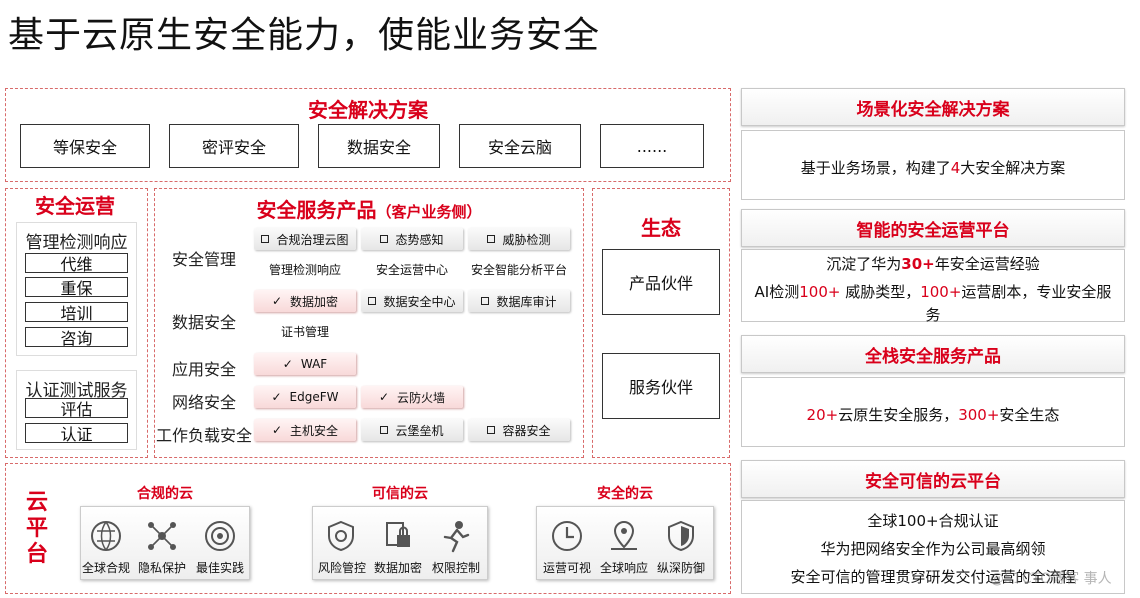 Image resolution: width=1140 pixels, height=598 pixels. Describe the element at coordinates (305, 269) in the screenshot. I see `product-chip: 管理检测响应` at that location.